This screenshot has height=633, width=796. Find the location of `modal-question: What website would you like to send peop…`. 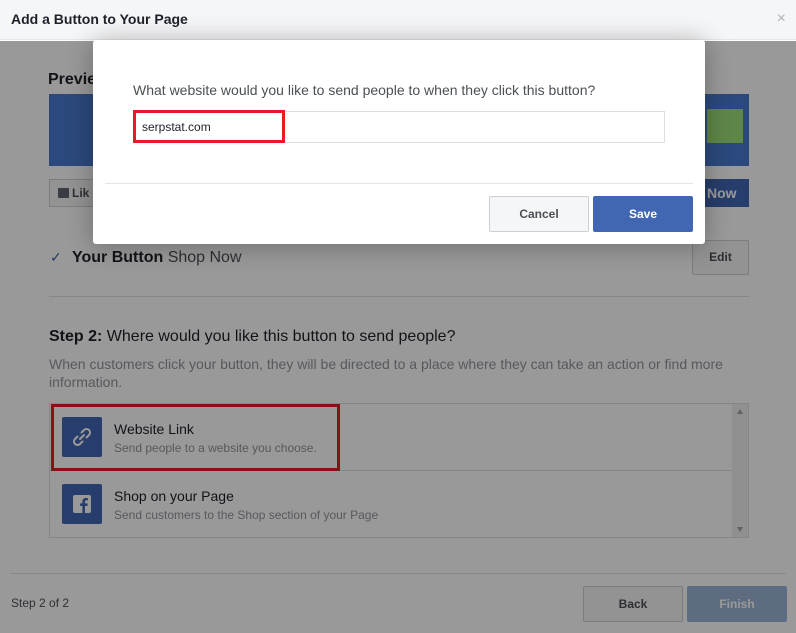

modal-question: What website would you like to send peop… is located at coordinates (364, 90).